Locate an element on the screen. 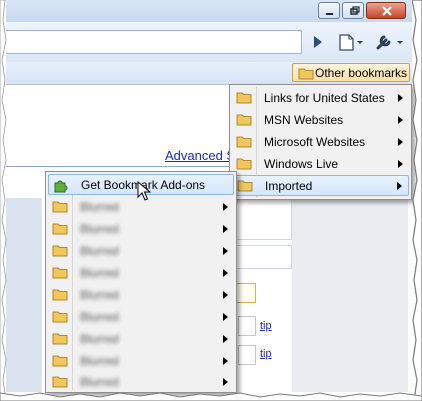 This screenshot has width=422, height=401. mouse-cursor-icon is located at coordinates (144, 191).